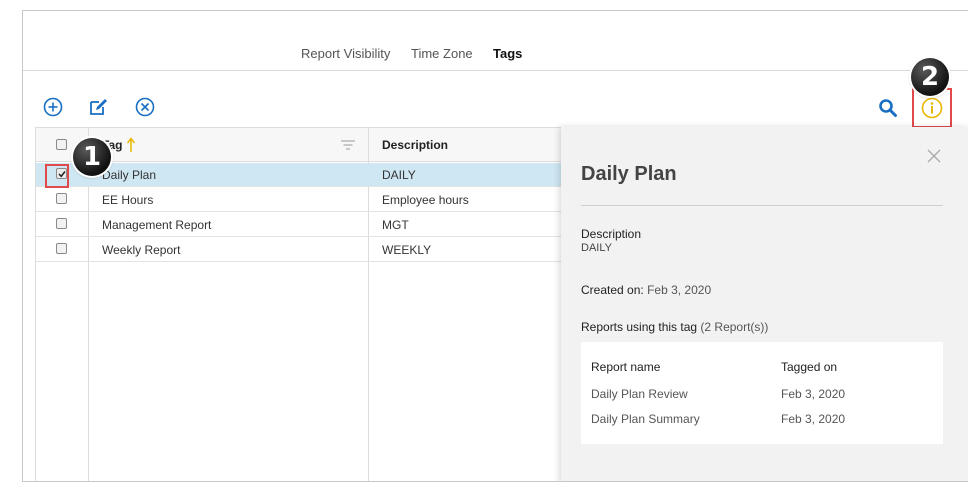 The width and height of the screenshot is (968, 482). What do you see at coordinates (612, 290) in the screenshot?
I see `created-on-label: Created on:` at bounding box center [612, 290].